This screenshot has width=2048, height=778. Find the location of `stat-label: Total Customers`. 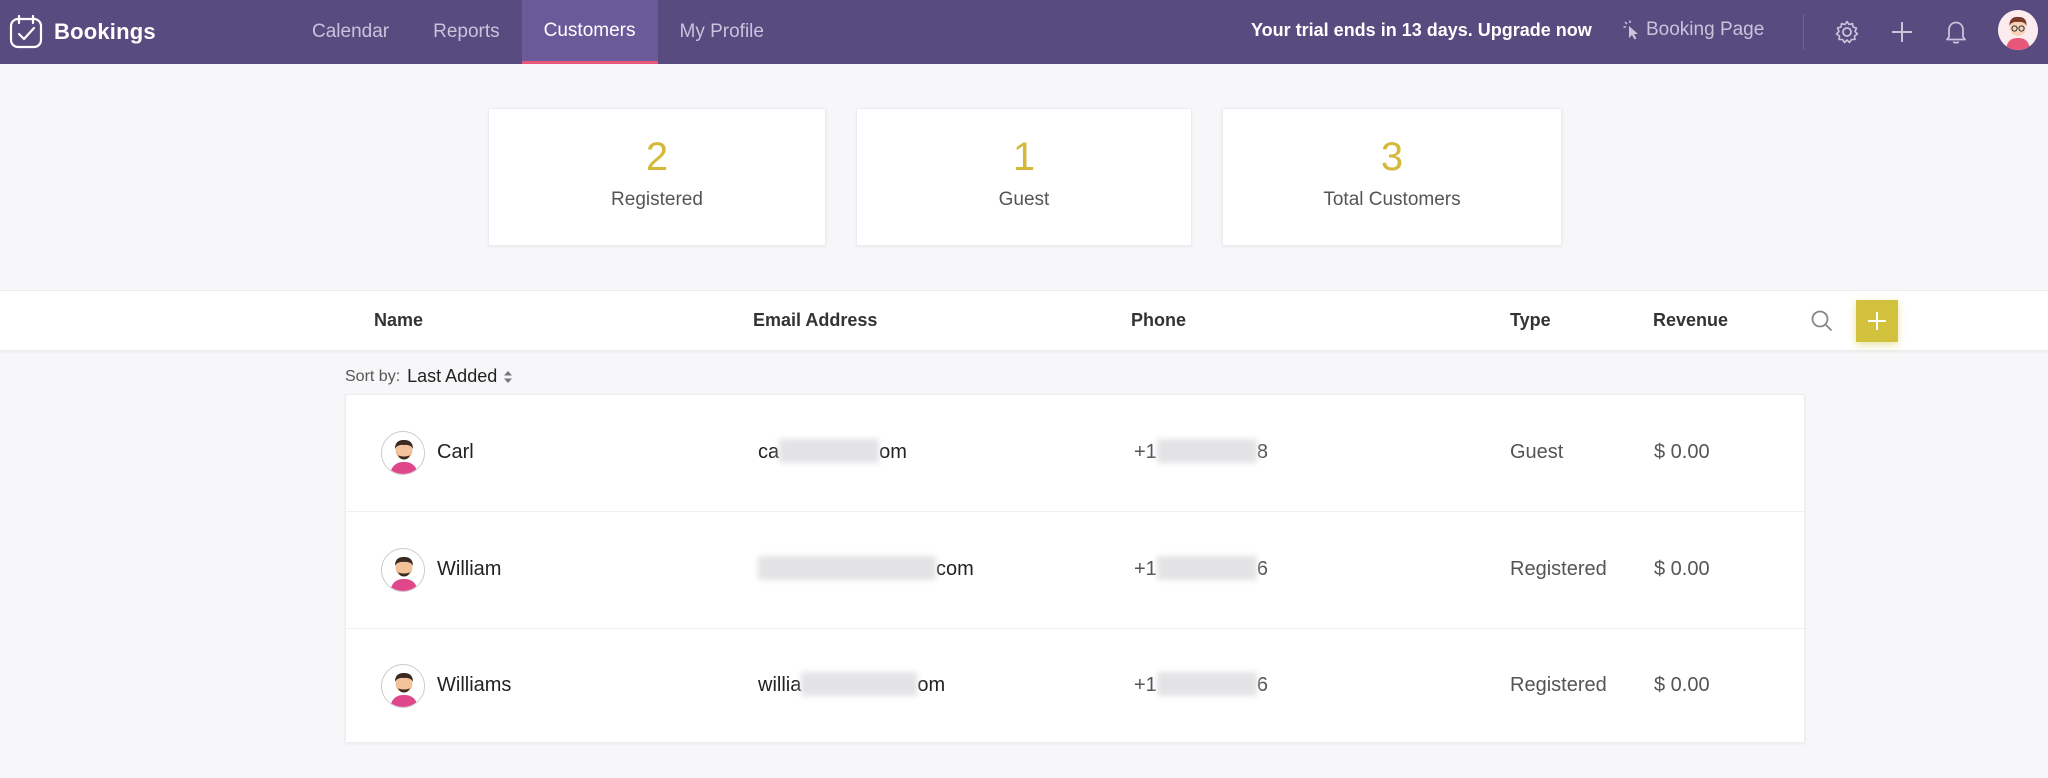

stat-label: Total Customers is located at coordinates (1392, 199).